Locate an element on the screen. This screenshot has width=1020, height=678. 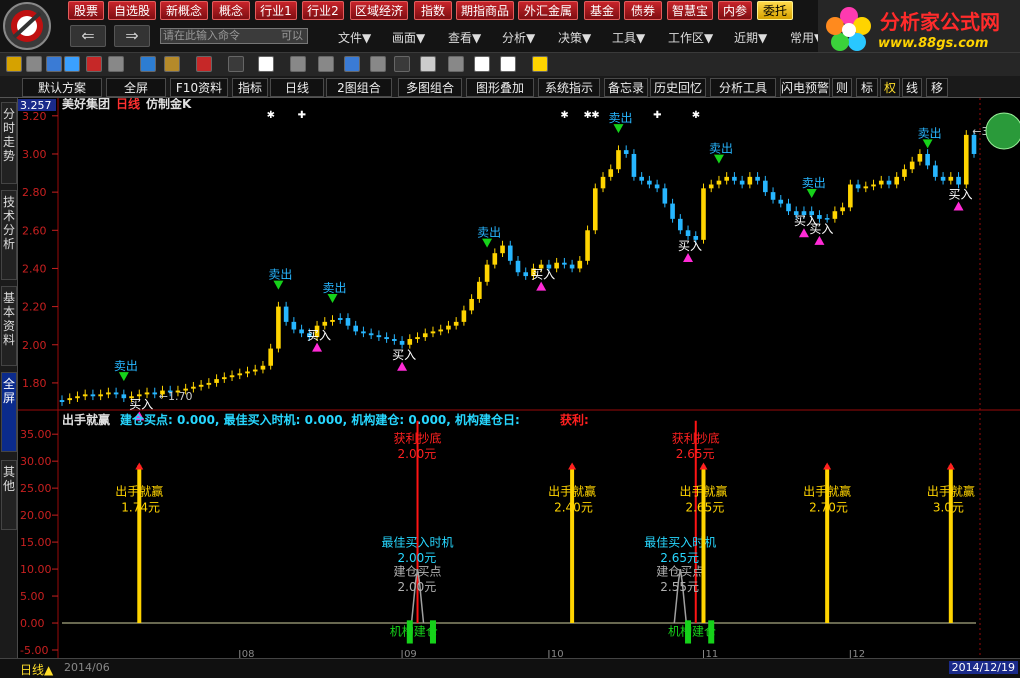
menu-button-5: 行业2 is located at coordinates (323, 10).